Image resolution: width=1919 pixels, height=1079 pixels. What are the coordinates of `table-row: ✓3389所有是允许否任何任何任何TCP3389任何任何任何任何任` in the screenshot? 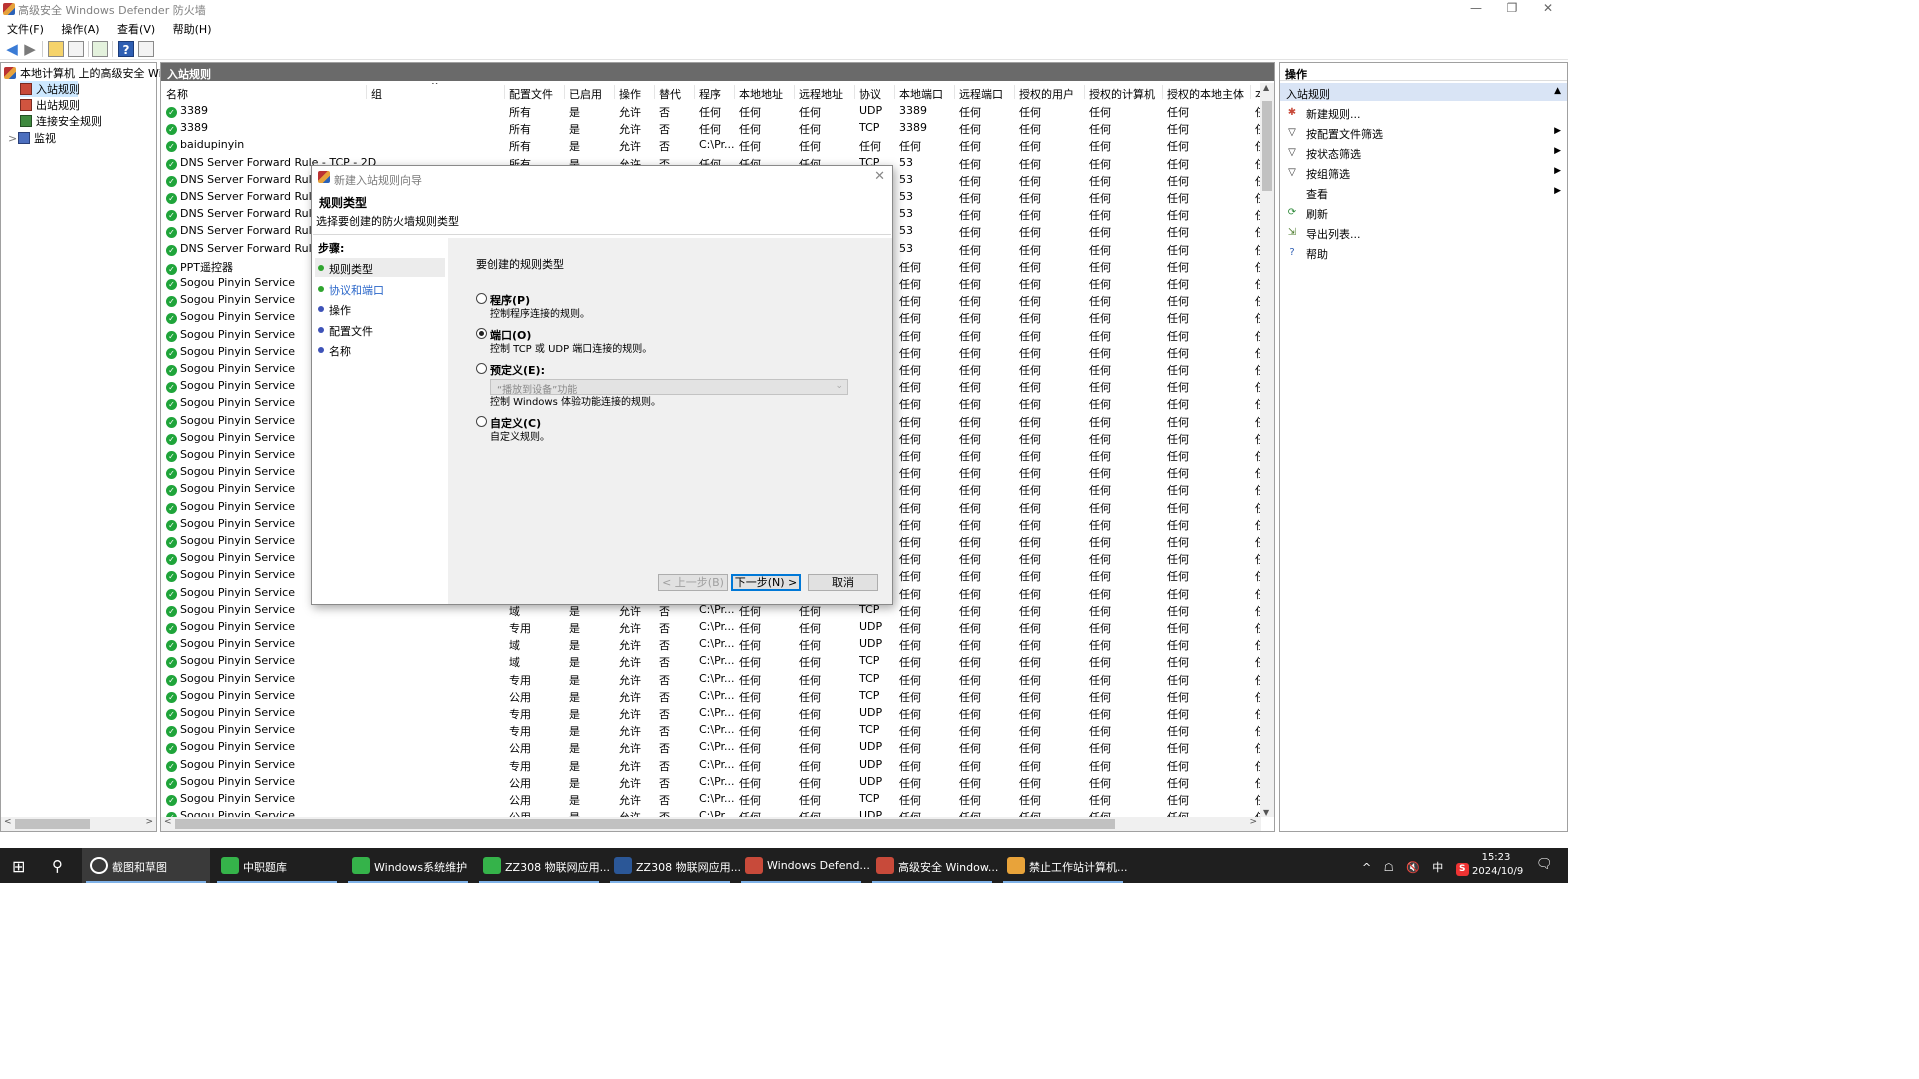 It's located at (711, 127).